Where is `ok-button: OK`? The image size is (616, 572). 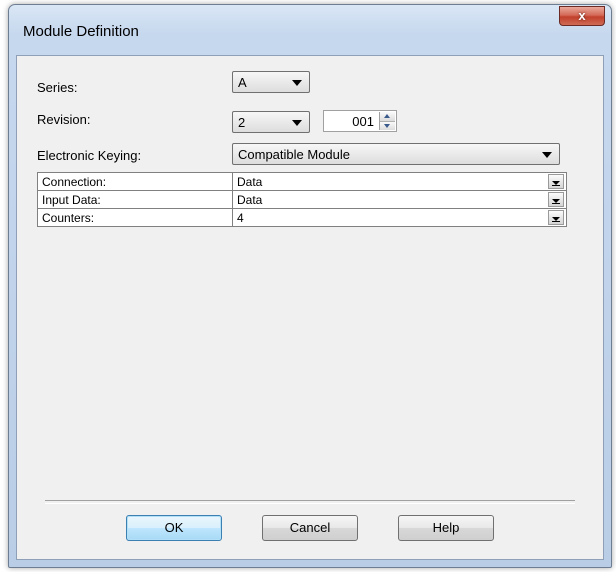
ok-button: OK is located at coordinates (174, 528).